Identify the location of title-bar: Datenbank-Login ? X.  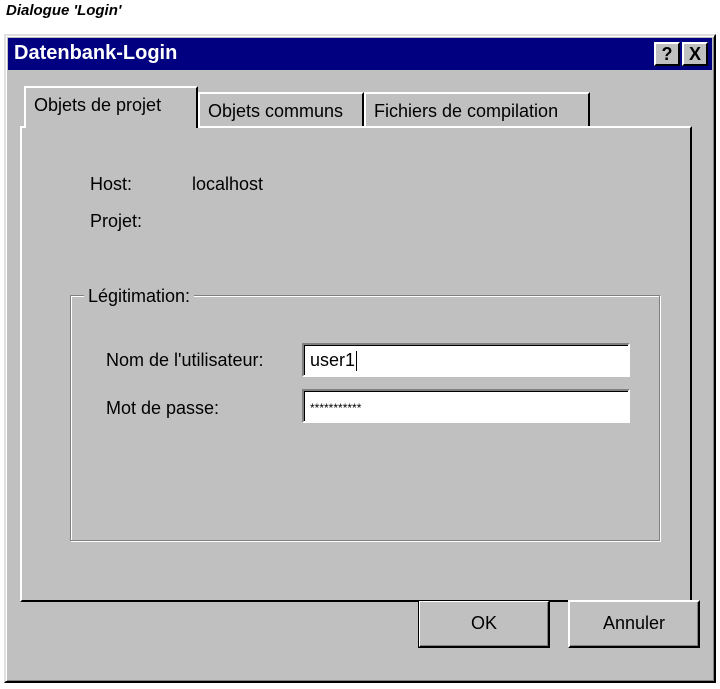
(360, 54).